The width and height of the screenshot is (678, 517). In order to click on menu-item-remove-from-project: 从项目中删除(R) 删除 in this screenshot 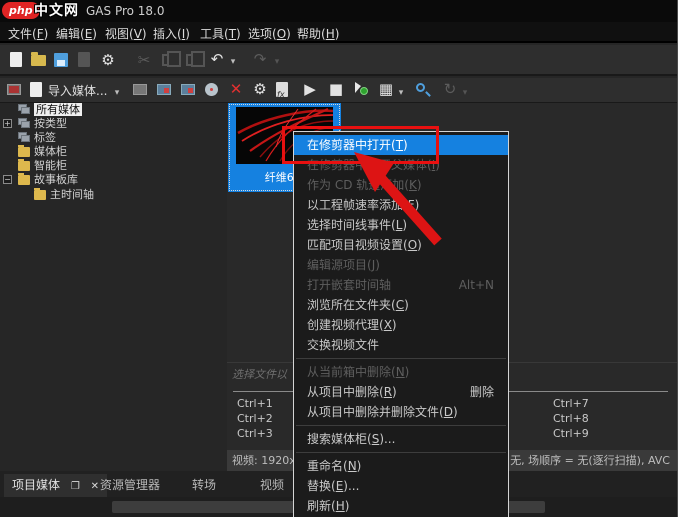, I will do `click(401, 392)`.